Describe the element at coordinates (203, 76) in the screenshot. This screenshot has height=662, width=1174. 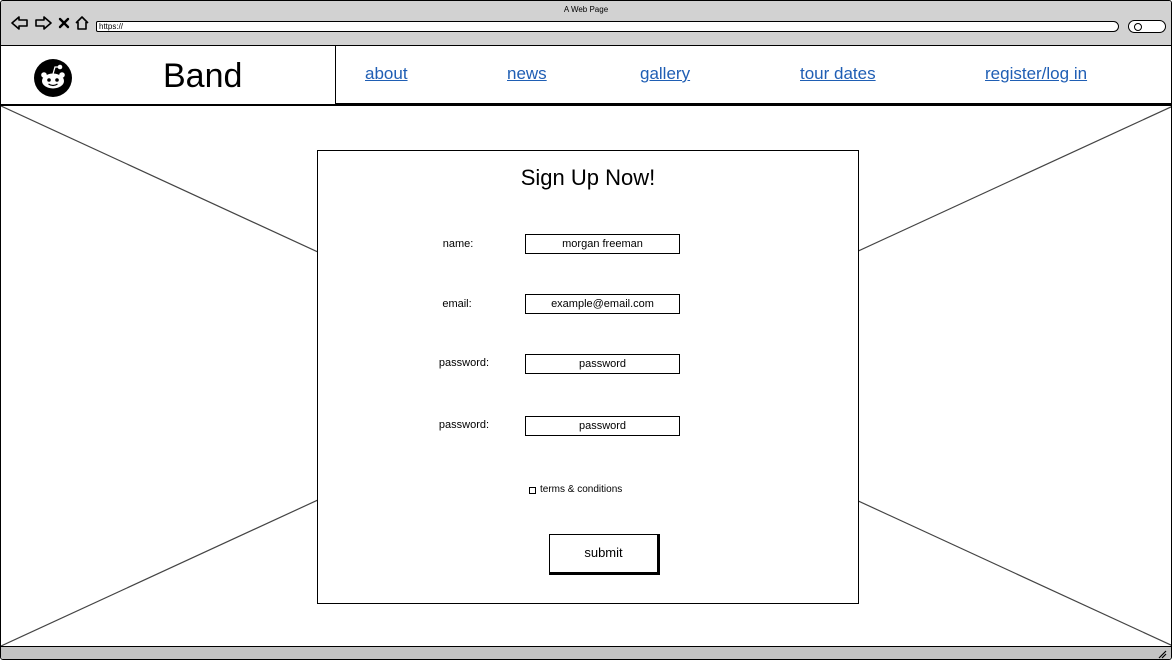
I see `brand-name: Band` at that location.